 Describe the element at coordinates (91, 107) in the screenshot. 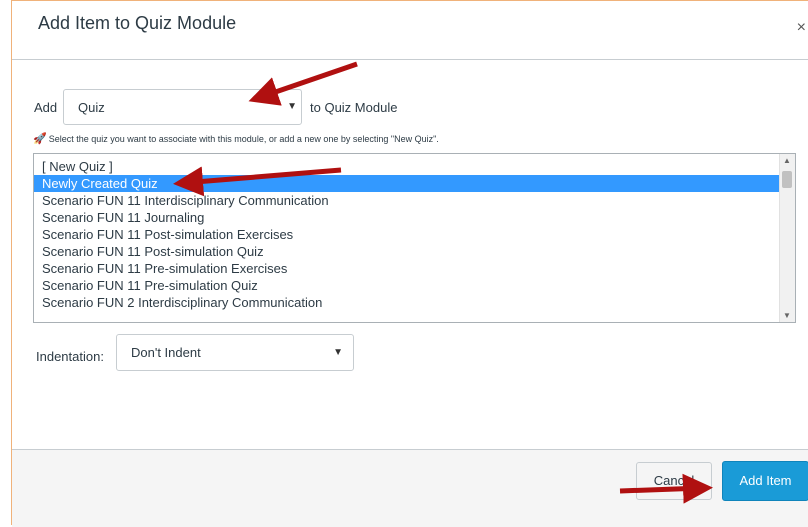

I see `item-type-value: Quiz` at that location.